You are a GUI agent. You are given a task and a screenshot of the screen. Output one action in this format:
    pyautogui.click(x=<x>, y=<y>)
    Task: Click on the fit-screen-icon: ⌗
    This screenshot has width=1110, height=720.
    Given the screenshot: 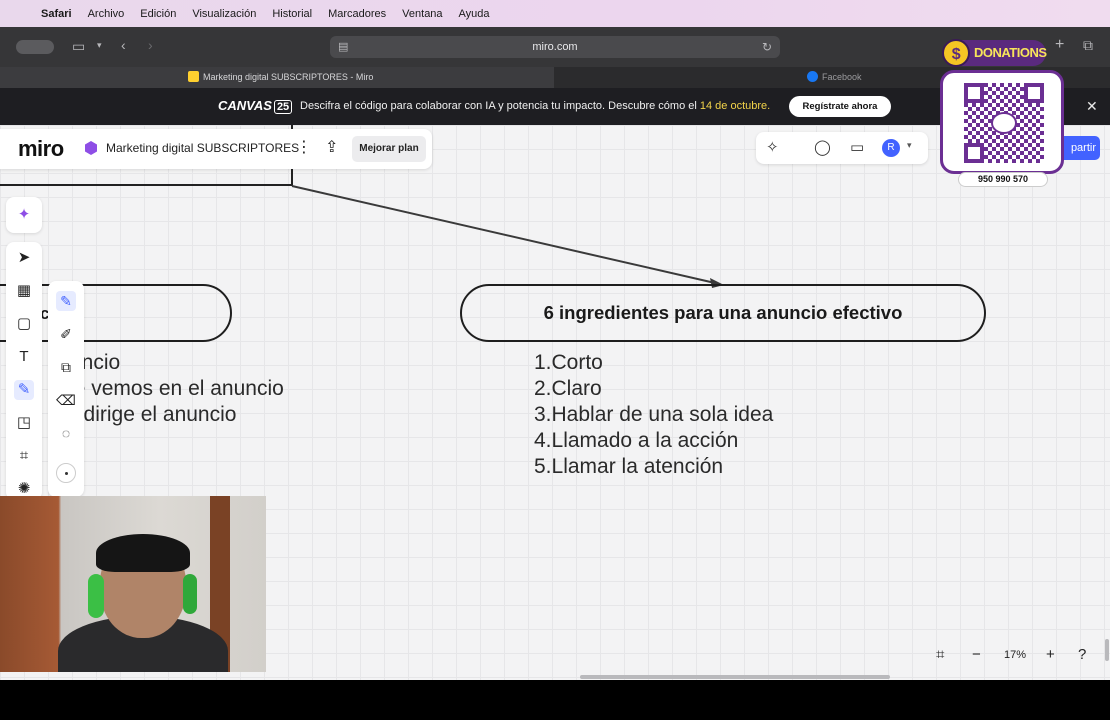 What is the action you would take?
    pyautogui.click(x=940, y=654)
    